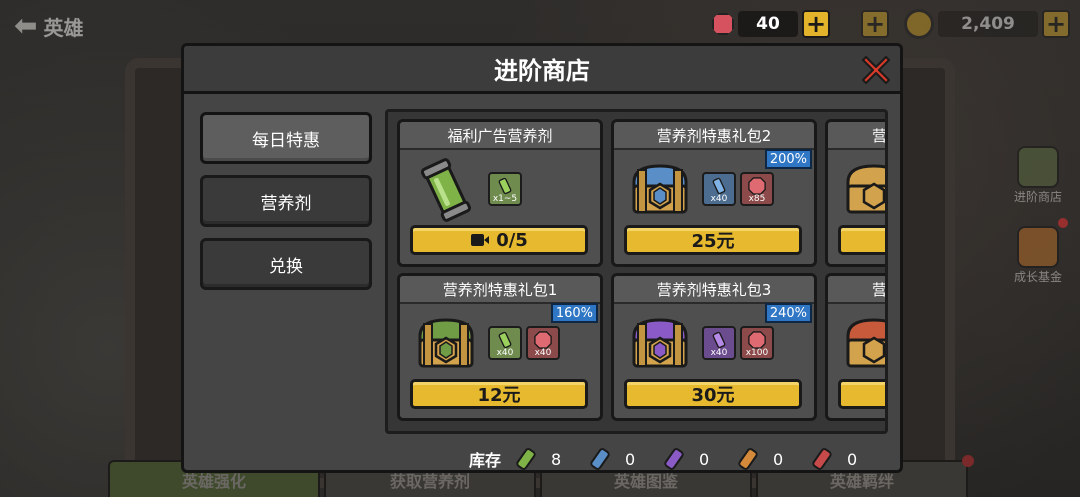 This screenshot has width=1080, height=497. I want to click on buy-button: 30元, so click(713, 394).